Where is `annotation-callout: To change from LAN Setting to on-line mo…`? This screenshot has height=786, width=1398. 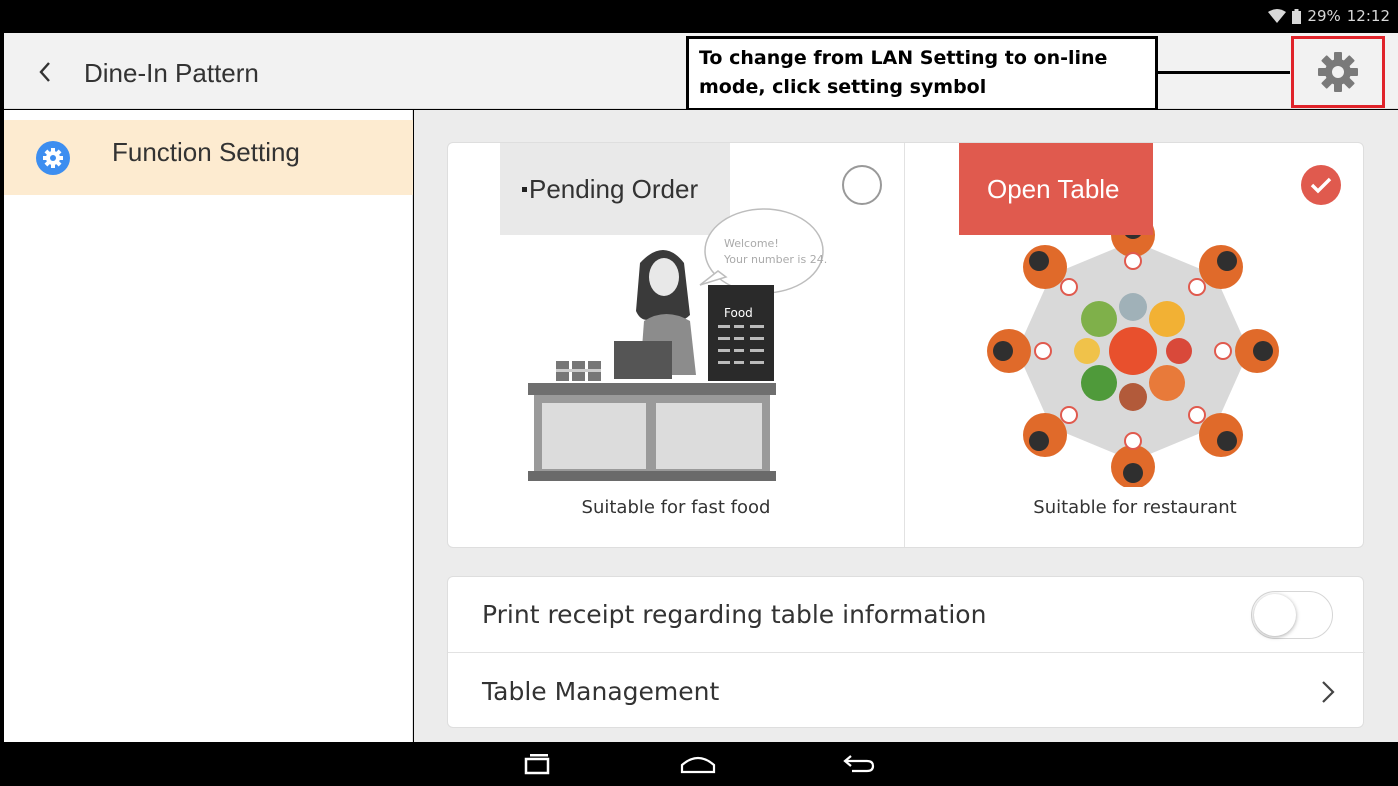
annotation-callout: To change from LAN Setting to on-line mo… is located at coordinates (922, 73).